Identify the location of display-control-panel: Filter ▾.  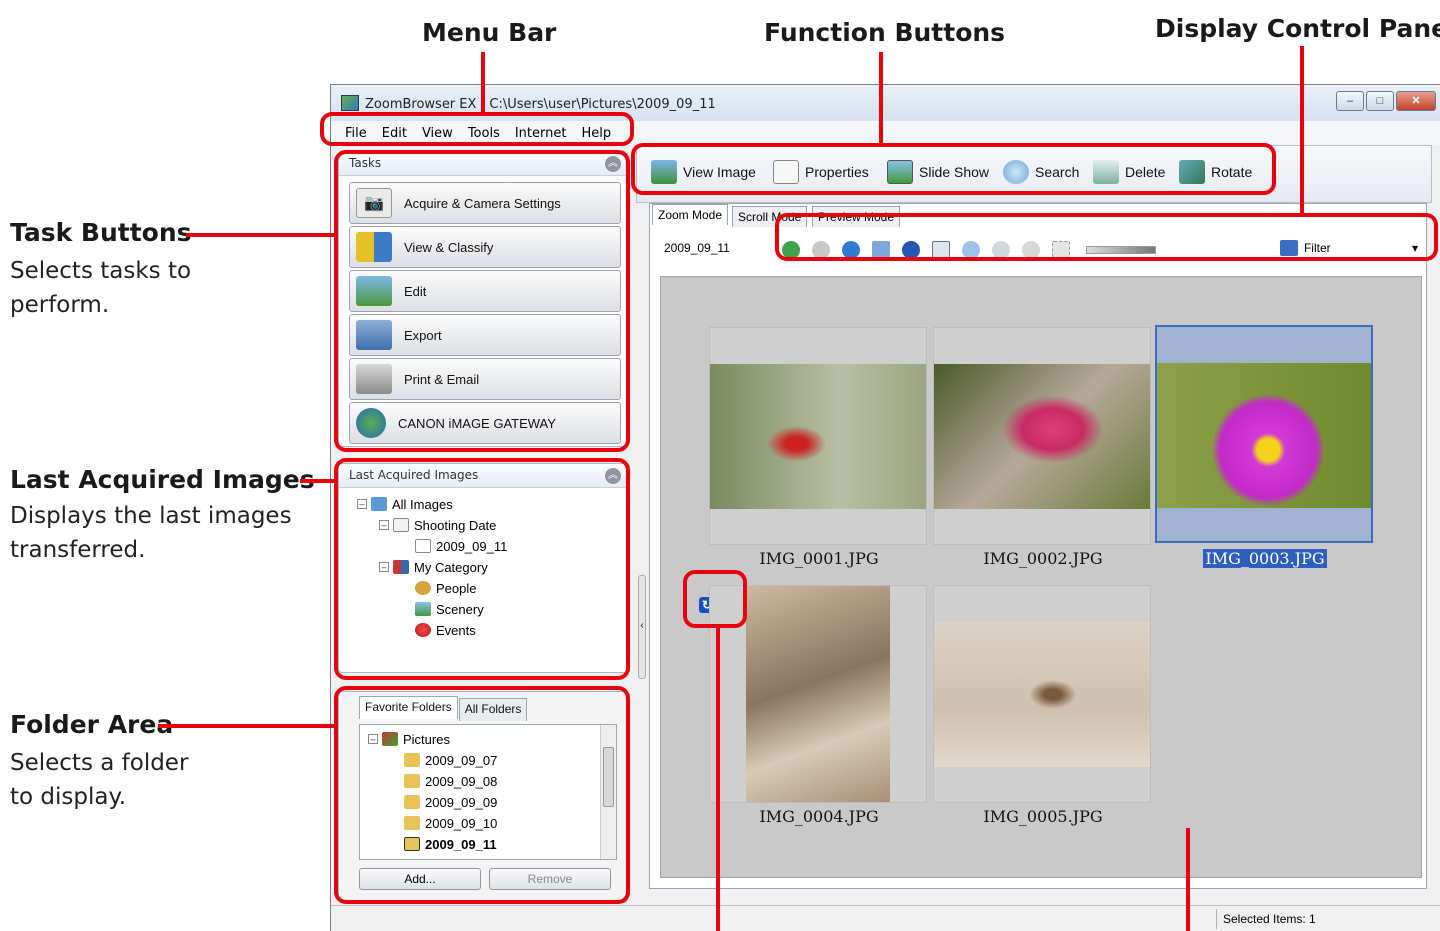
(1101, 250).